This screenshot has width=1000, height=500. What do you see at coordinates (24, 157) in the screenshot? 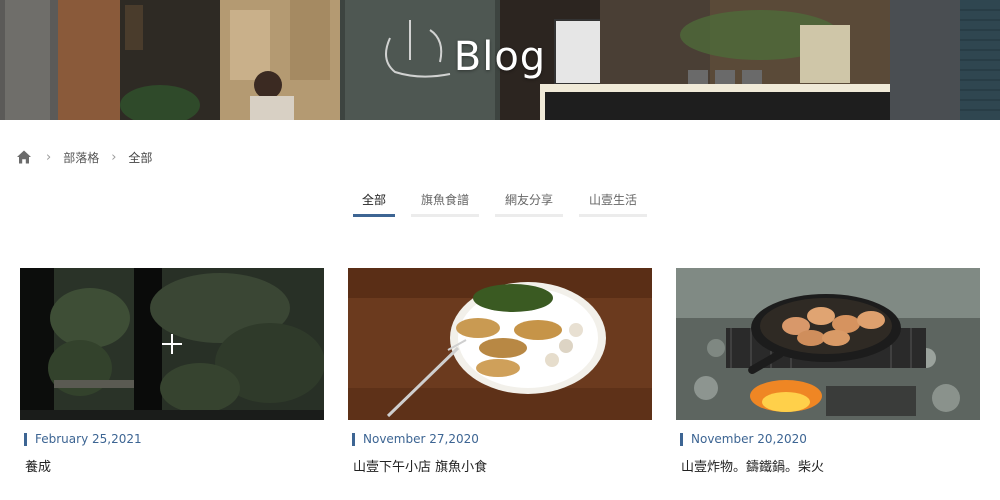
I see `home-icon` at bounding box center [24, 157].